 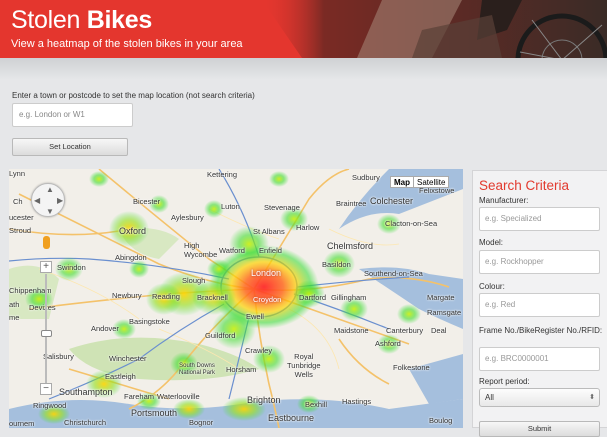 I want to click on place-label: Deal, so click(x=439, y=330).